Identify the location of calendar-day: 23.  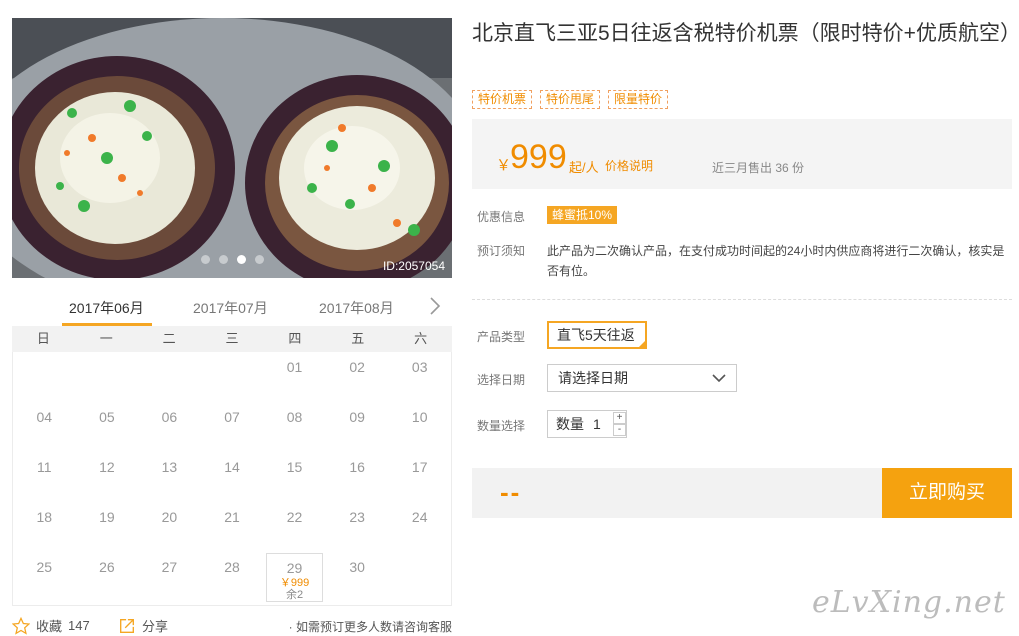
(357, 527).